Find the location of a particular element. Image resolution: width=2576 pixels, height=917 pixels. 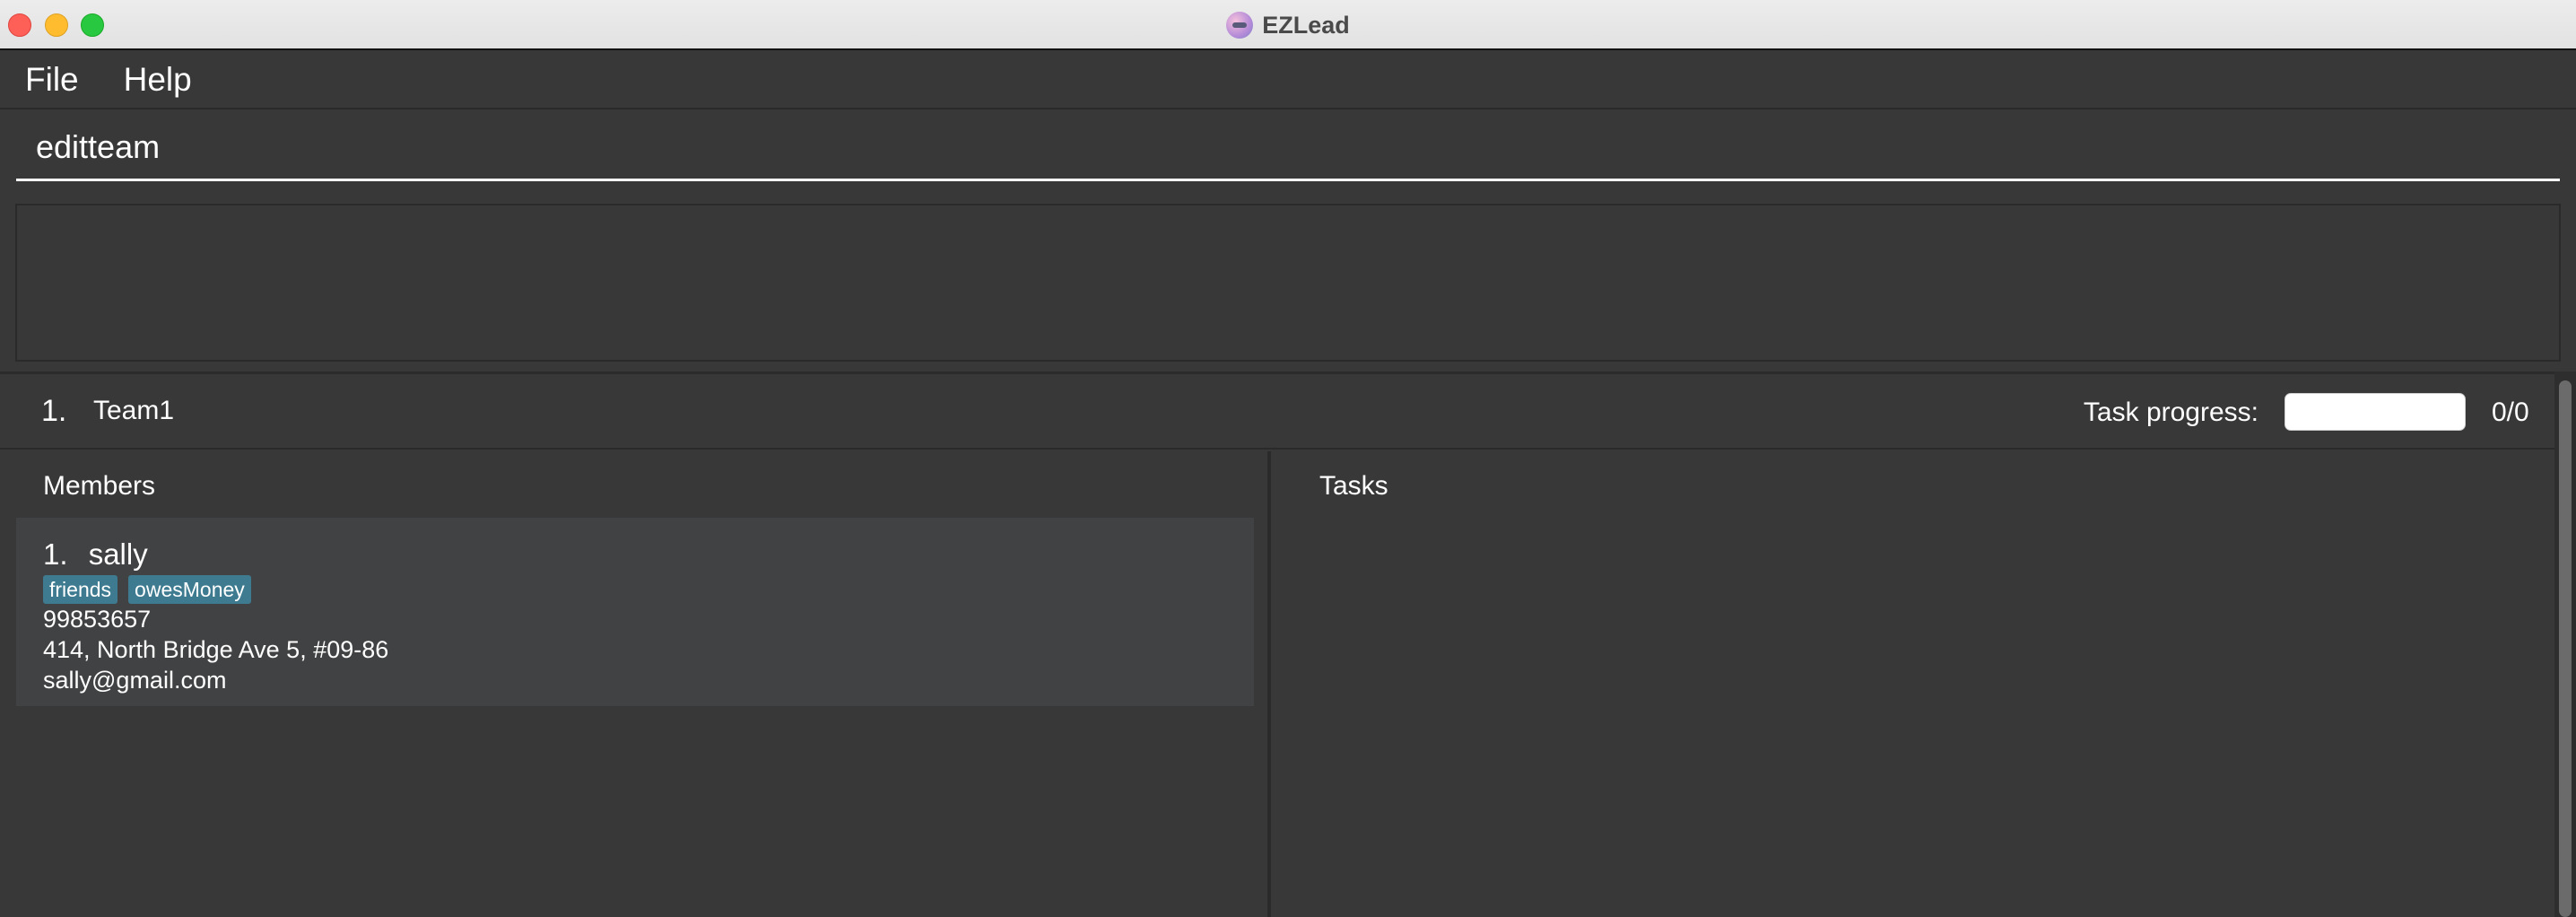

task-progress-bar is located at coordinates (2375, 412).